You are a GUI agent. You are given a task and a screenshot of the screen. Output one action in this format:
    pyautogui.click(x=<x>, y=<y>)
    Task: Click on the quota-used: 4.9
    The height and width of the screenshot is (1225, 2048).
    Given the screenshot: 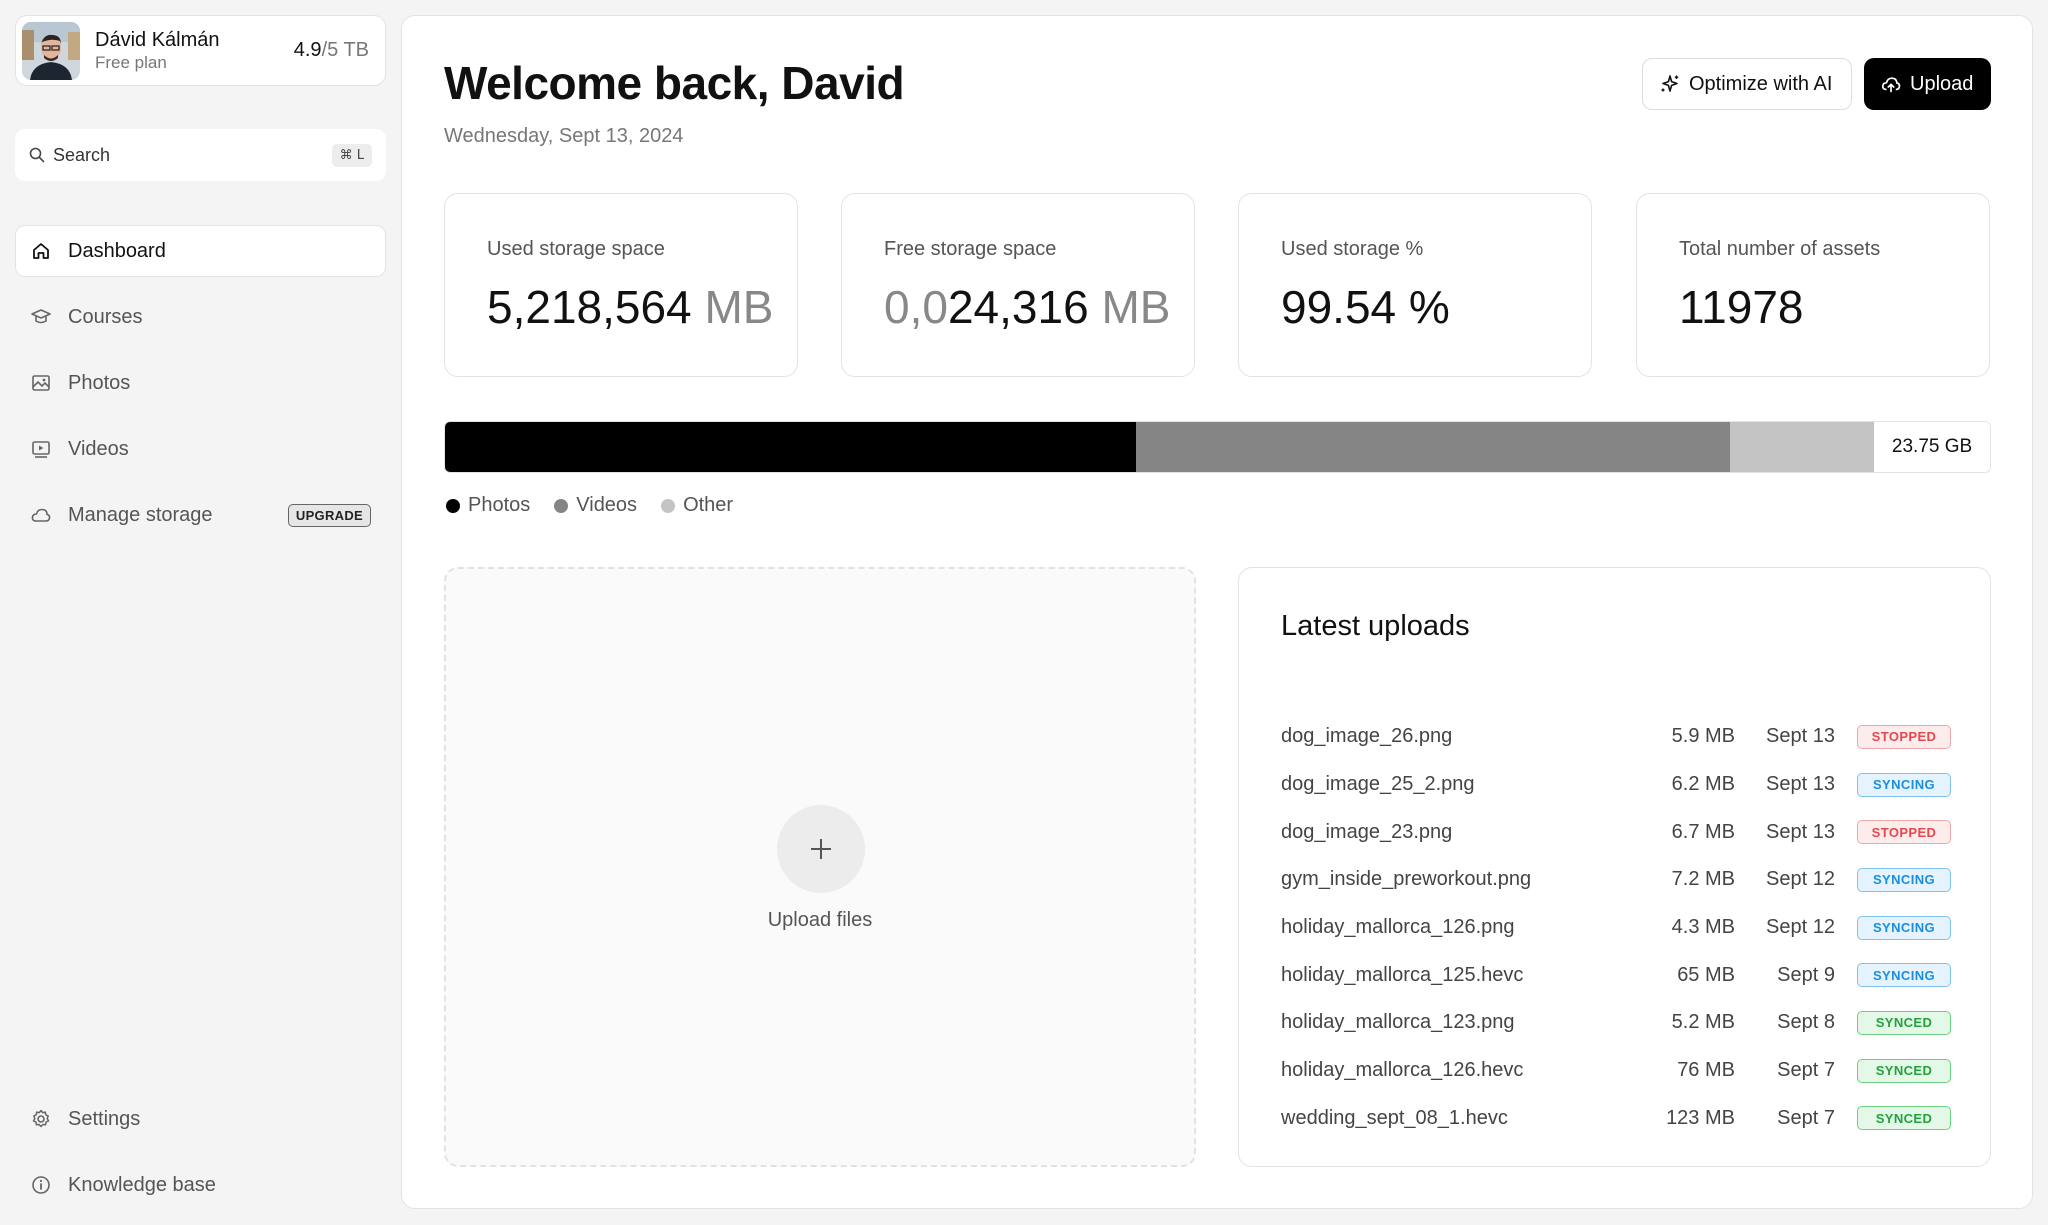 What is the action you would take?
    pyautogui.click(x=307, y=50)
    